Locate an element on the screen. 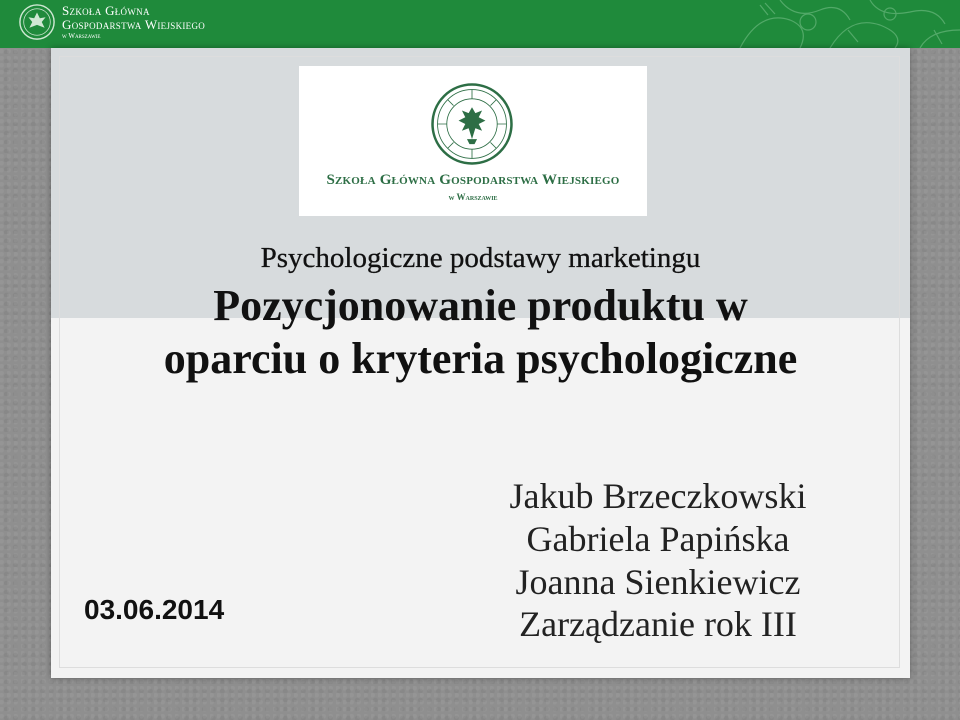 Image resolution: width=960 pixels, height=720 pixels. logo-university-name: Szkoła Główna Gospodarstwa Wiejskiego is located at coordinates (473, 180).